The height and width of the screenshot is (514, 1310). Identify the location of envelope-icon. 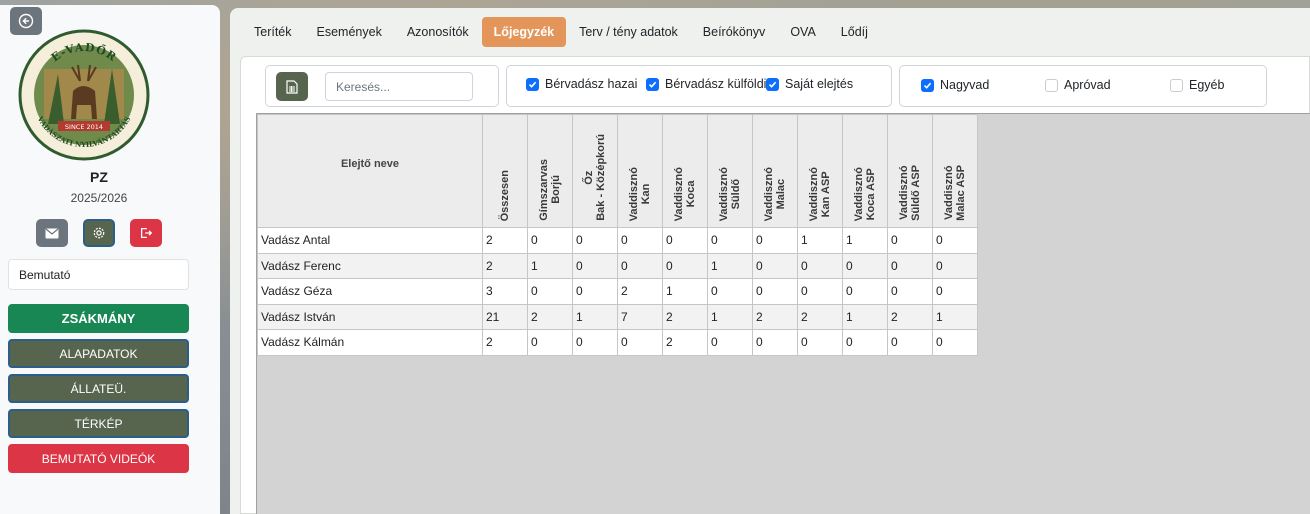
(52, 233).